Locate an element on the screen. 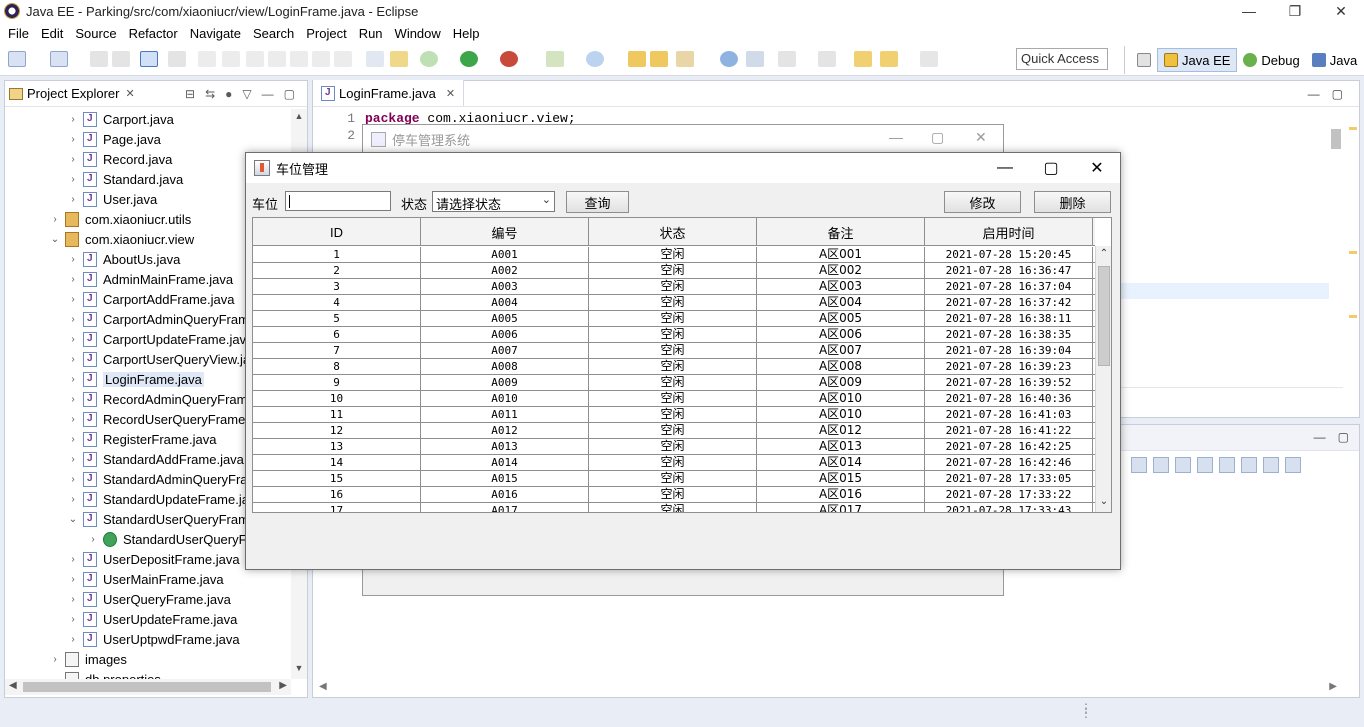 The height and width of the screenshot is (727, 1364). previous-annotation-icon is located at coordinates (827, 59).